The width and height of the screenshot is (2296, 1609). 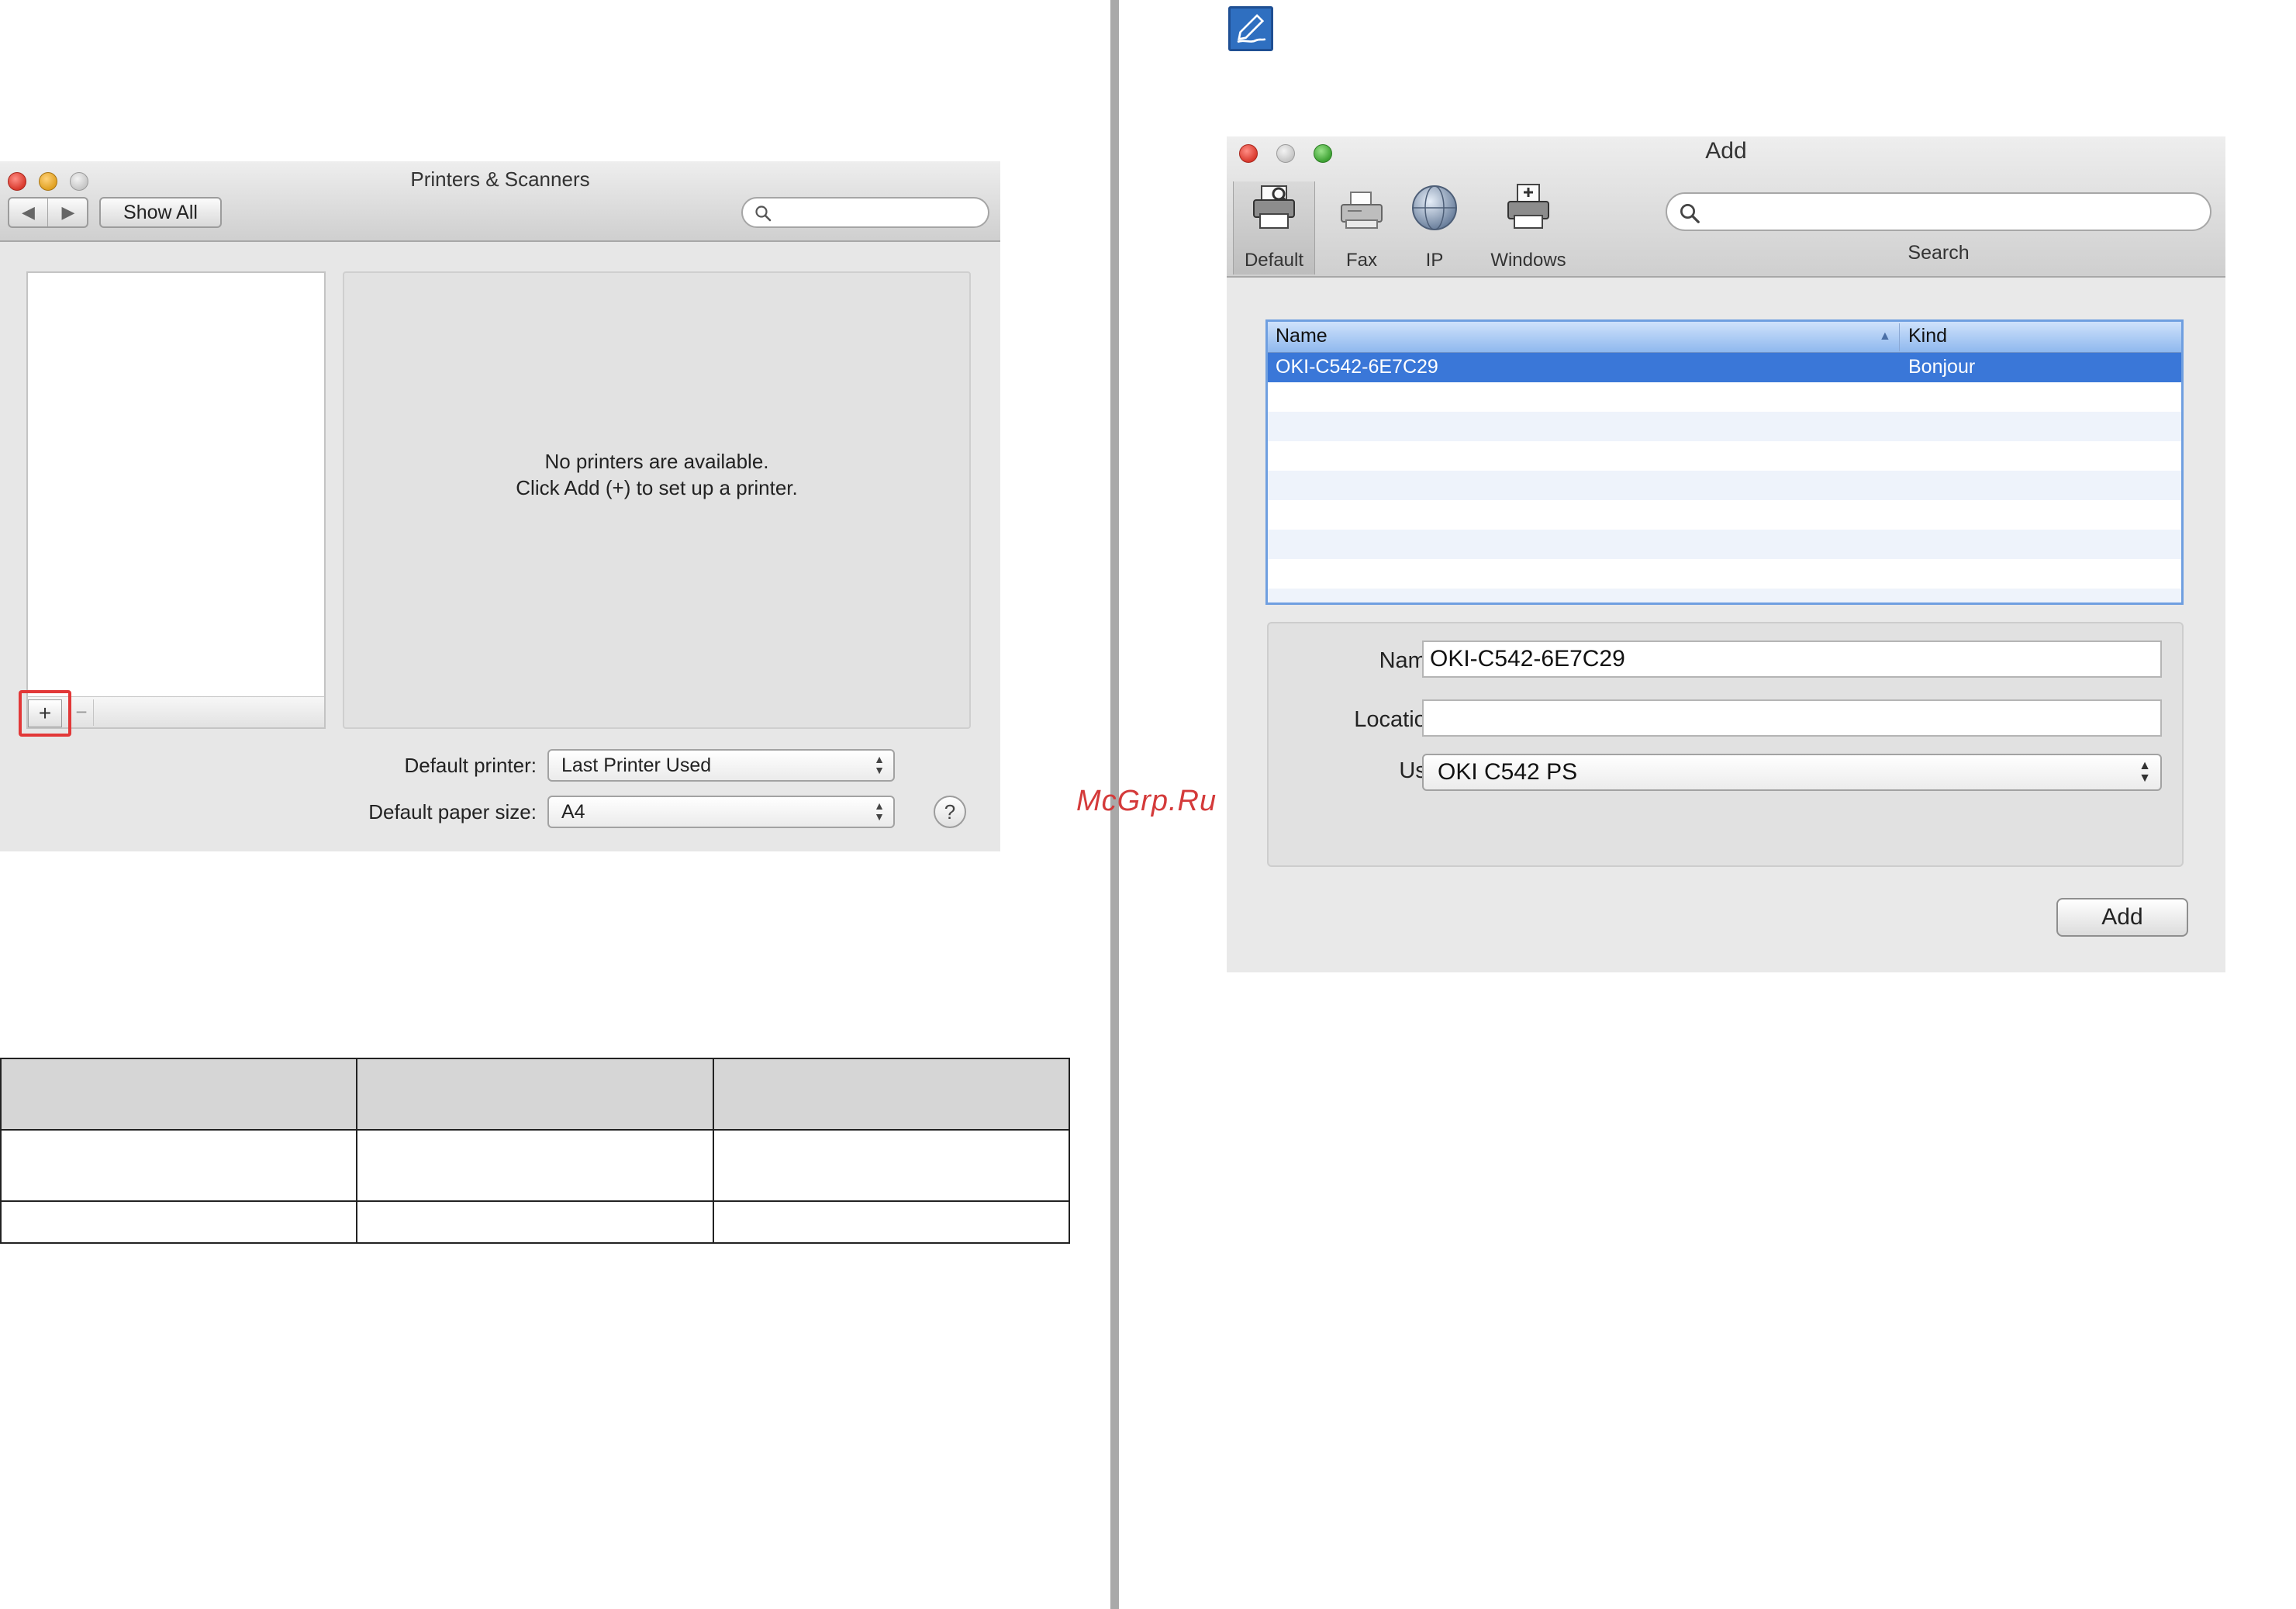 I want to click on table-header: Name ▲ Kind, so click(x=1724, y=337).